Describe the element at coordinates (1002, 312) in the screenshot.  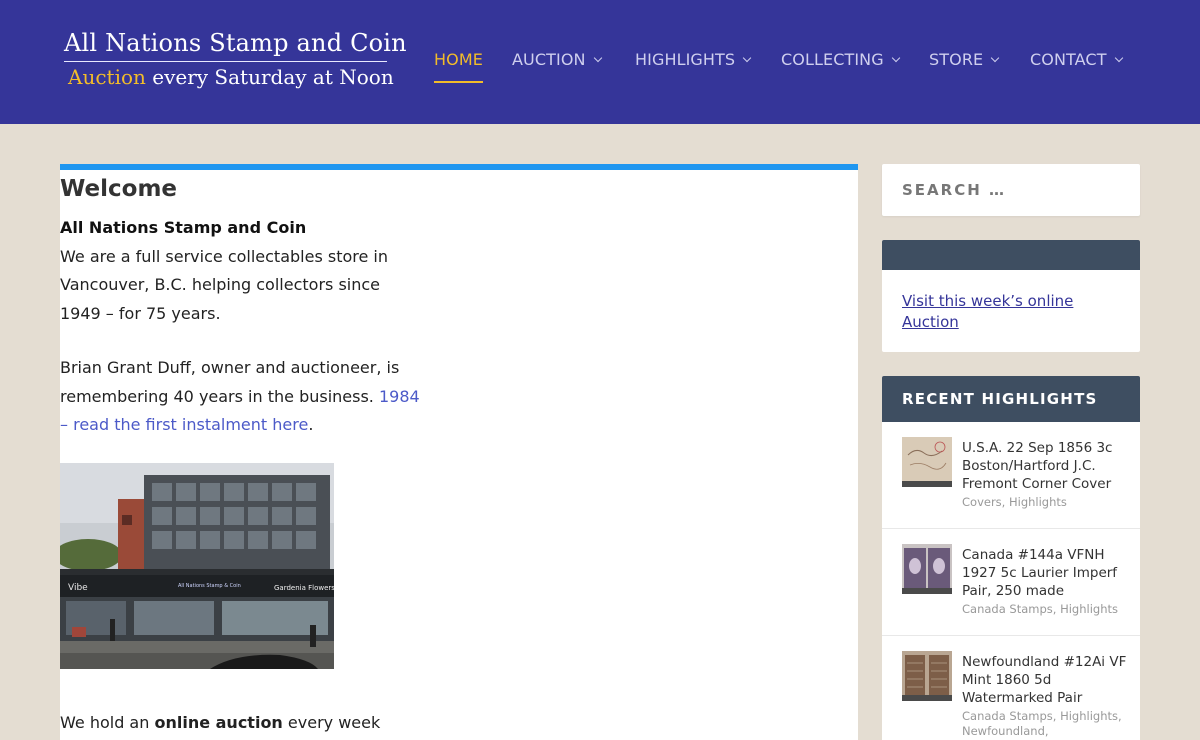
I see `online-auction-link: Visit this week’s online Auction` at that location.